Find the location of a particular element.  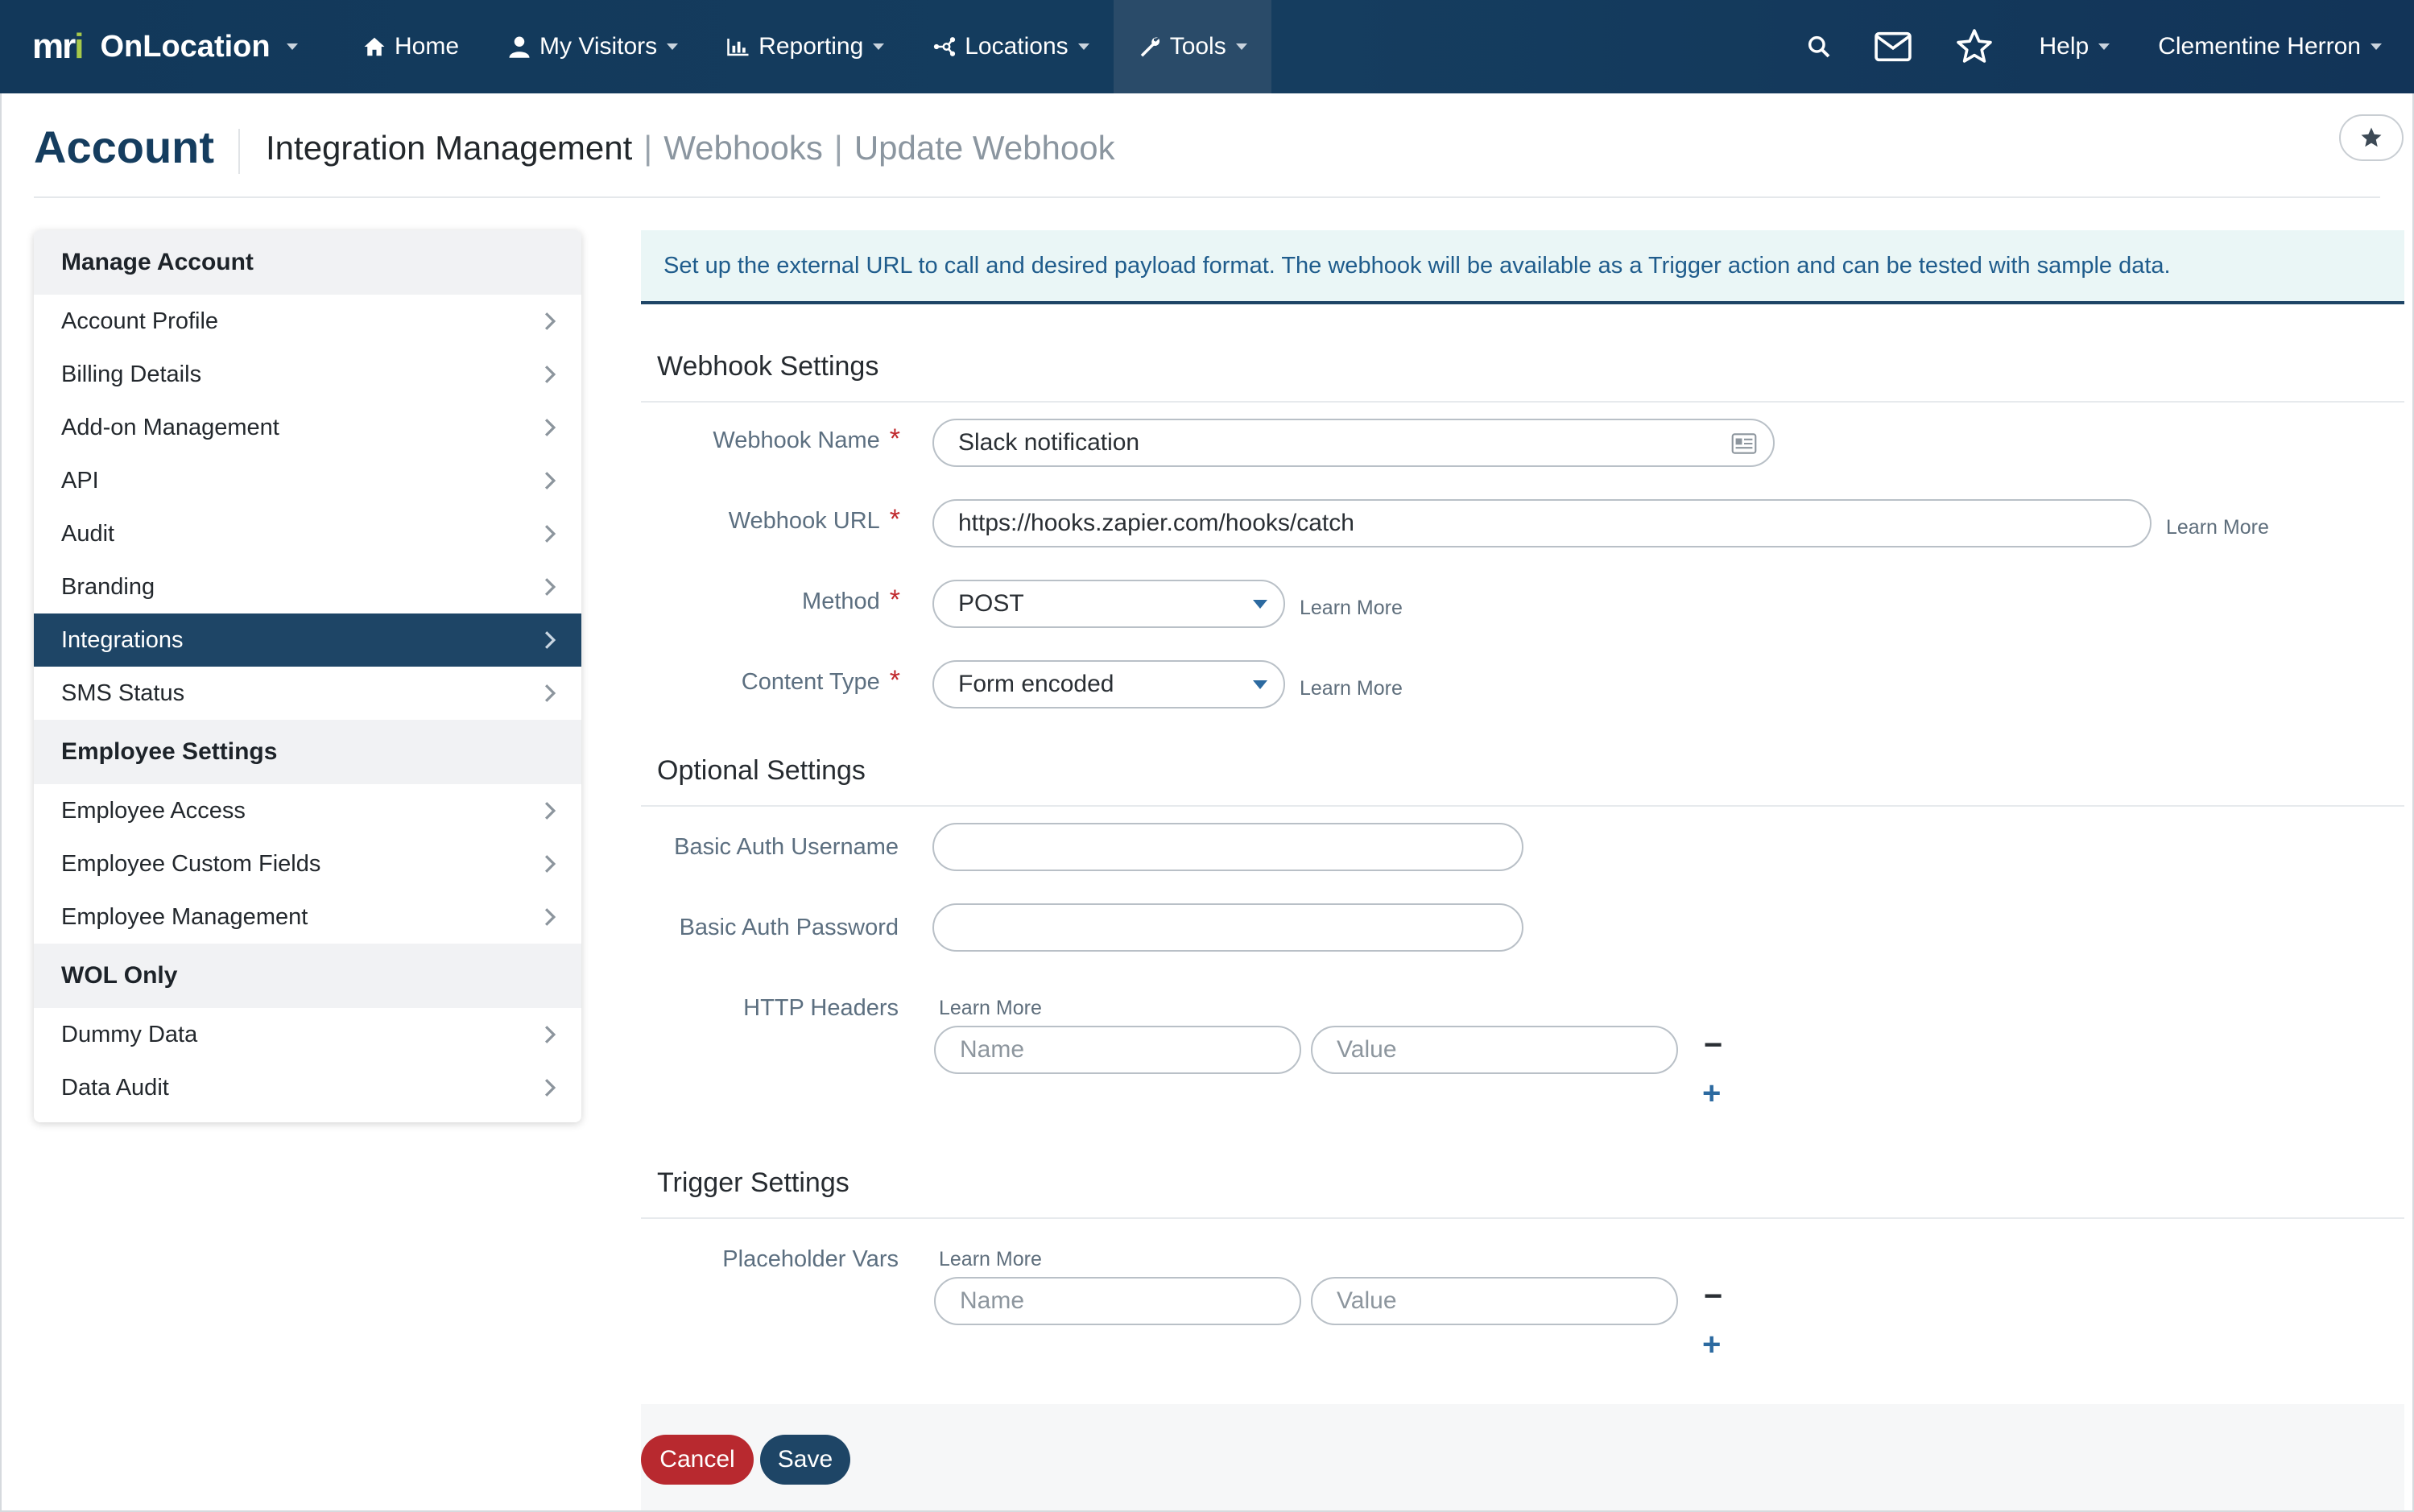

nav-my-visitors-label: My Visitors is located at coordinates (598, 46).